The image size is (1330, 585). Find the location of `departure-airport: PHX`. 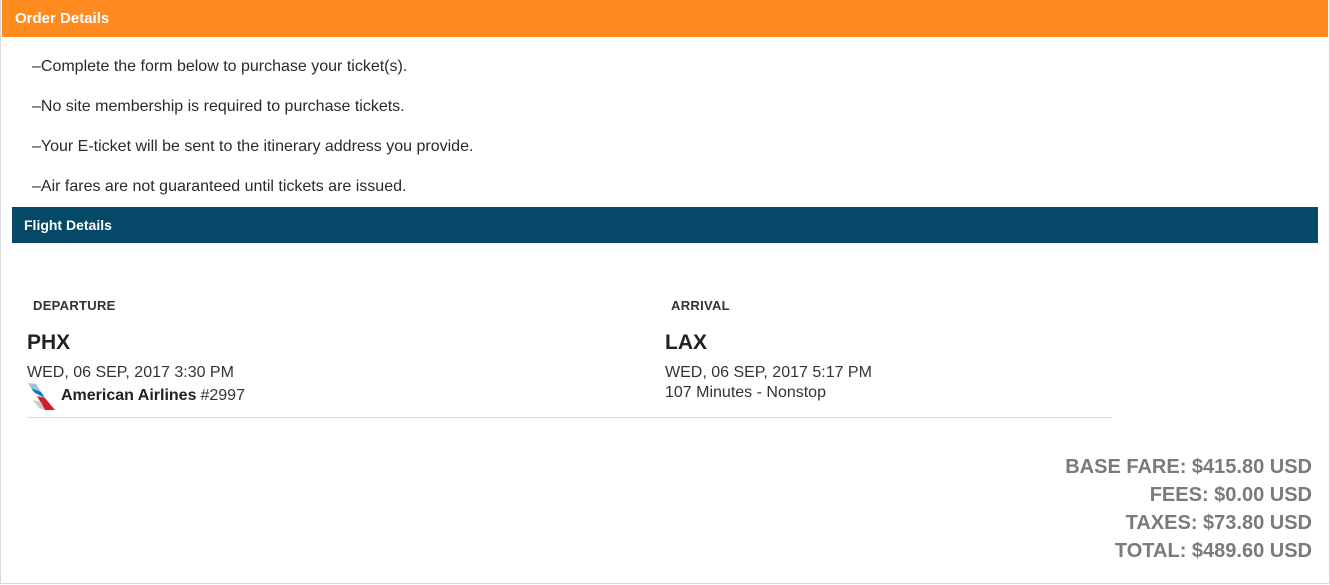

departure-airport: PHX is located at coordinates (49, 342).